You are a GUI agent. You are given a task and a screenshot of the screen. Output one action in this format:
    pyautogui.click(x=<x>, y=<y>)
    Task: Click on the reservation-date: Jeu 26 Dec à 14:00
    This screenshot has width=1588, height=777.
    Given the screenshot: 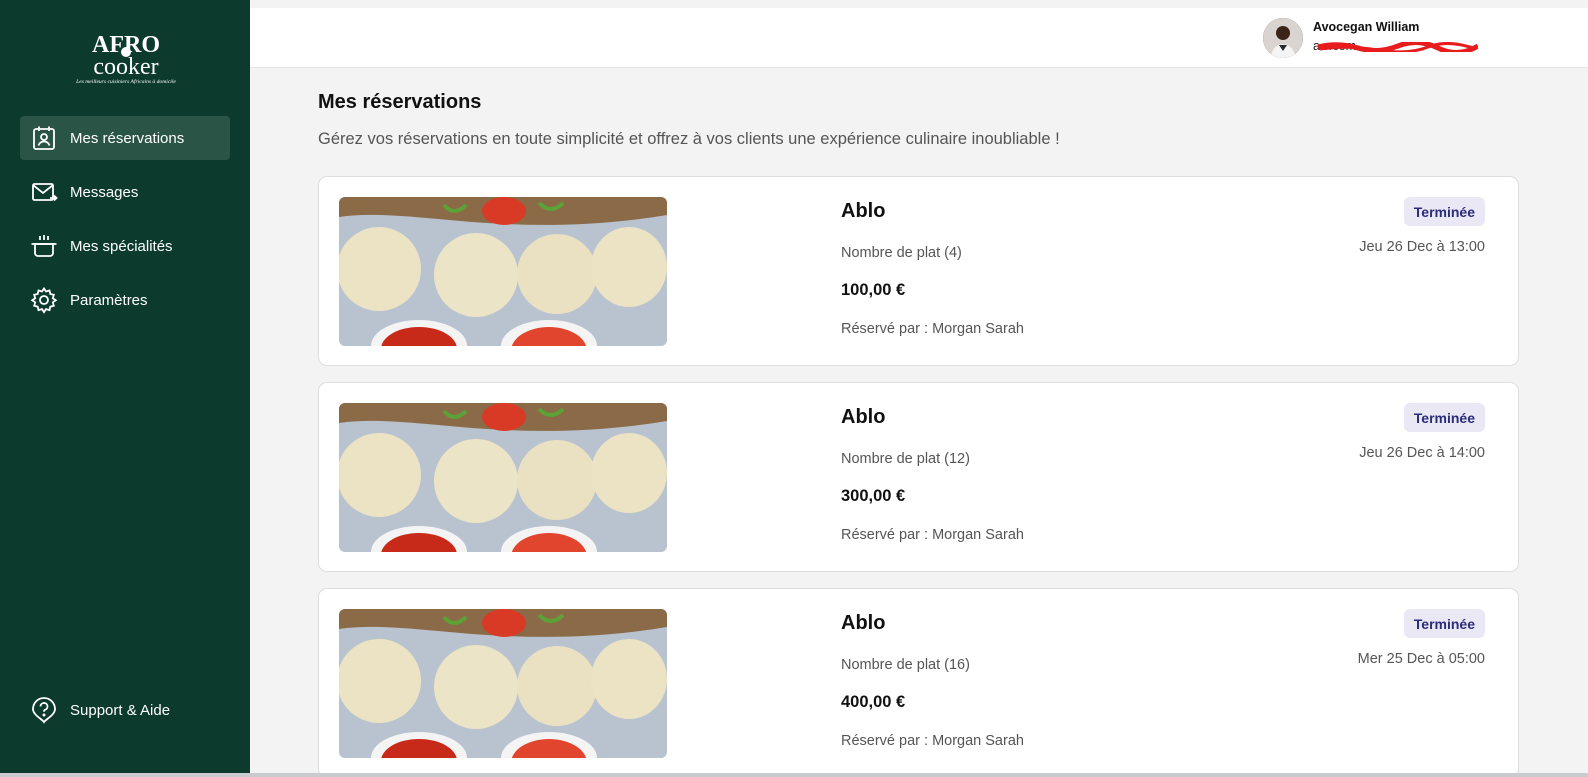 What is the action you would take?
    pyautogui.click(x=1422, y=453)
    